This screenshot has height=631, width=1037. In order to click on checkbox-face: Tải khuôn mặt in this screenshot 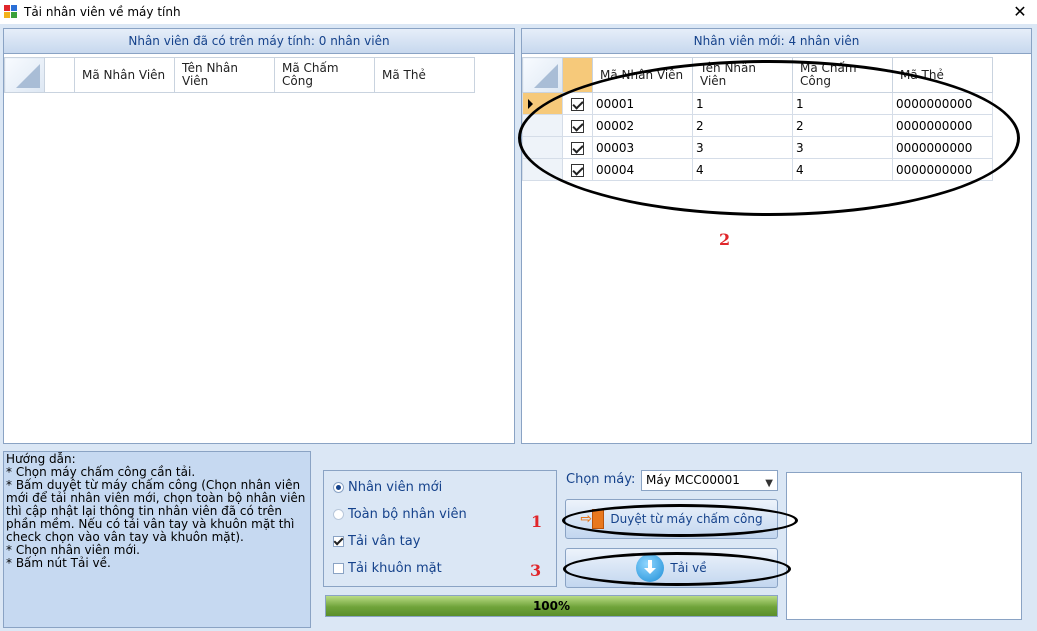, I will do `click(387, 568)`.